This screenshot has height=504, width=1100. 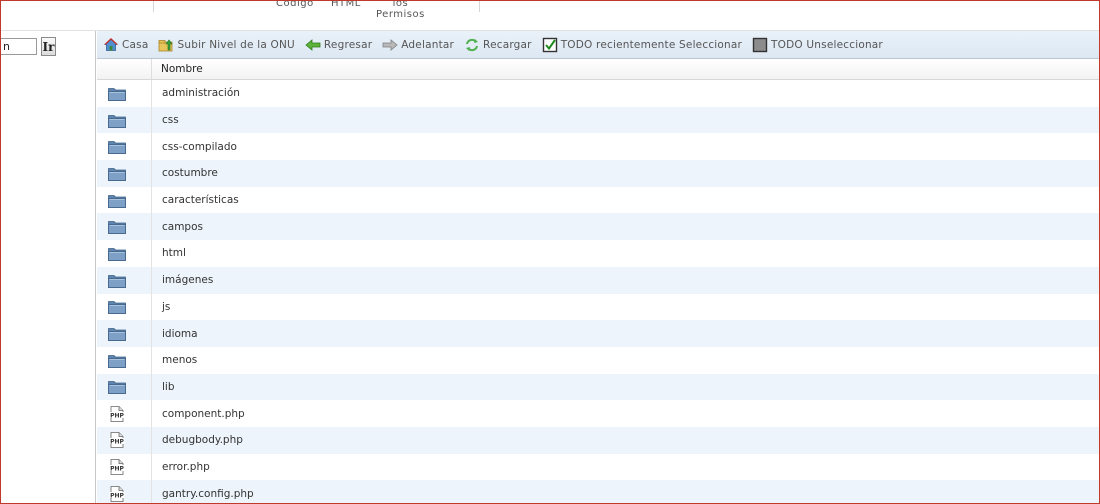 I want to click on reload-icon, so click(x=472, y=45).